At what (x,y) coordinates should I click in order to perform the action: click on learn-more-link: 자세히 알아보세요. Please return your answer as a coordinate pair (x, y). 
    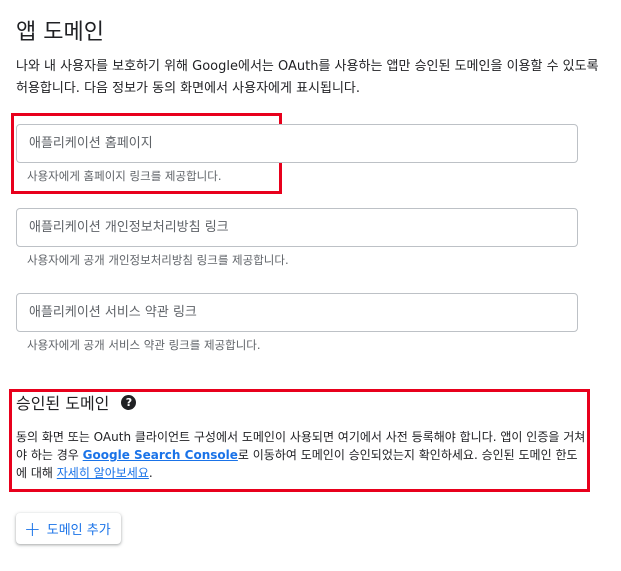
    Looking at the image, I should click on (103, 473).